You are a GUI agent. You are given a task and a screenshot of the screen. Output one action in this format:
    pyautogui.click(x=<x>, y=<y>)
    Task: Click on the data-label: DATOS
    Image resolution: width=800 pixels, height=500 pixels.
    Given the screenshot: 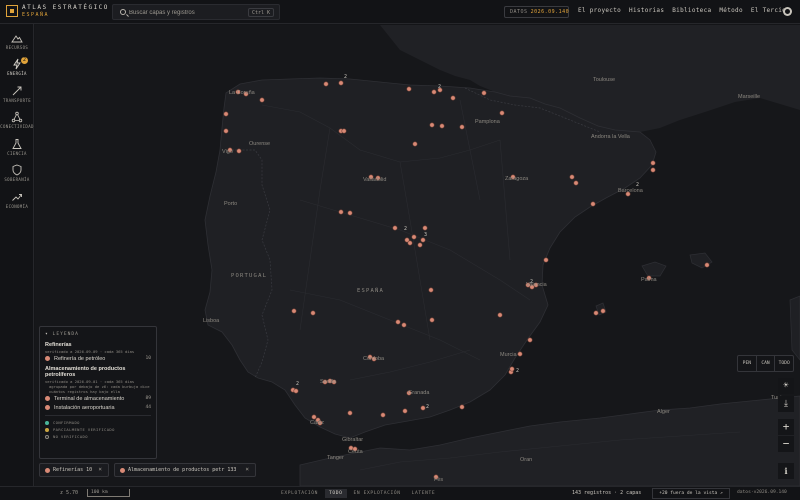 What is the action you would take?
    pyautogui.click(x=519, y=12)
    